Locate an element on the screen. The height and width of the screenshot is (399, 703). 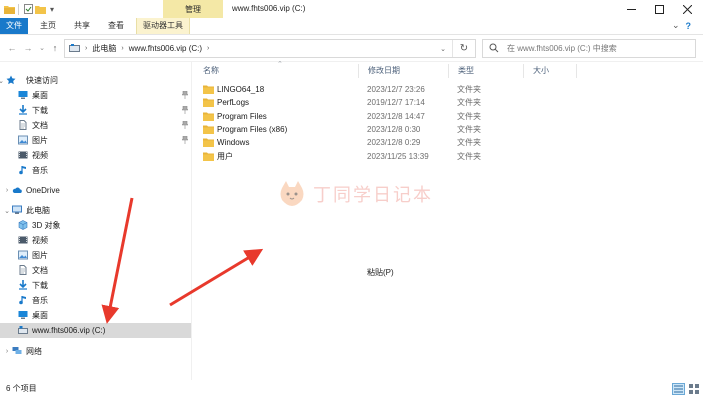
sidebar-item-label: 图片 is located at coordinates (40, 255).